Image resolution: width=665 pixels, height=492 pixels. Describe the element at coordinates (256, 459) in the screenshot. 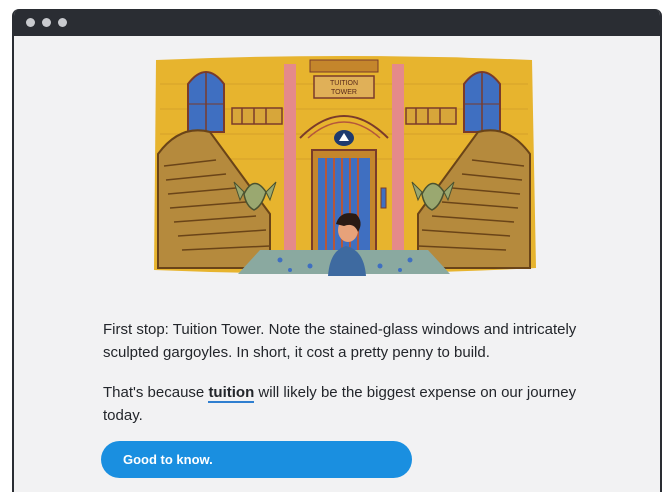

I see `good-to-know-button: Good to know.` at that location.